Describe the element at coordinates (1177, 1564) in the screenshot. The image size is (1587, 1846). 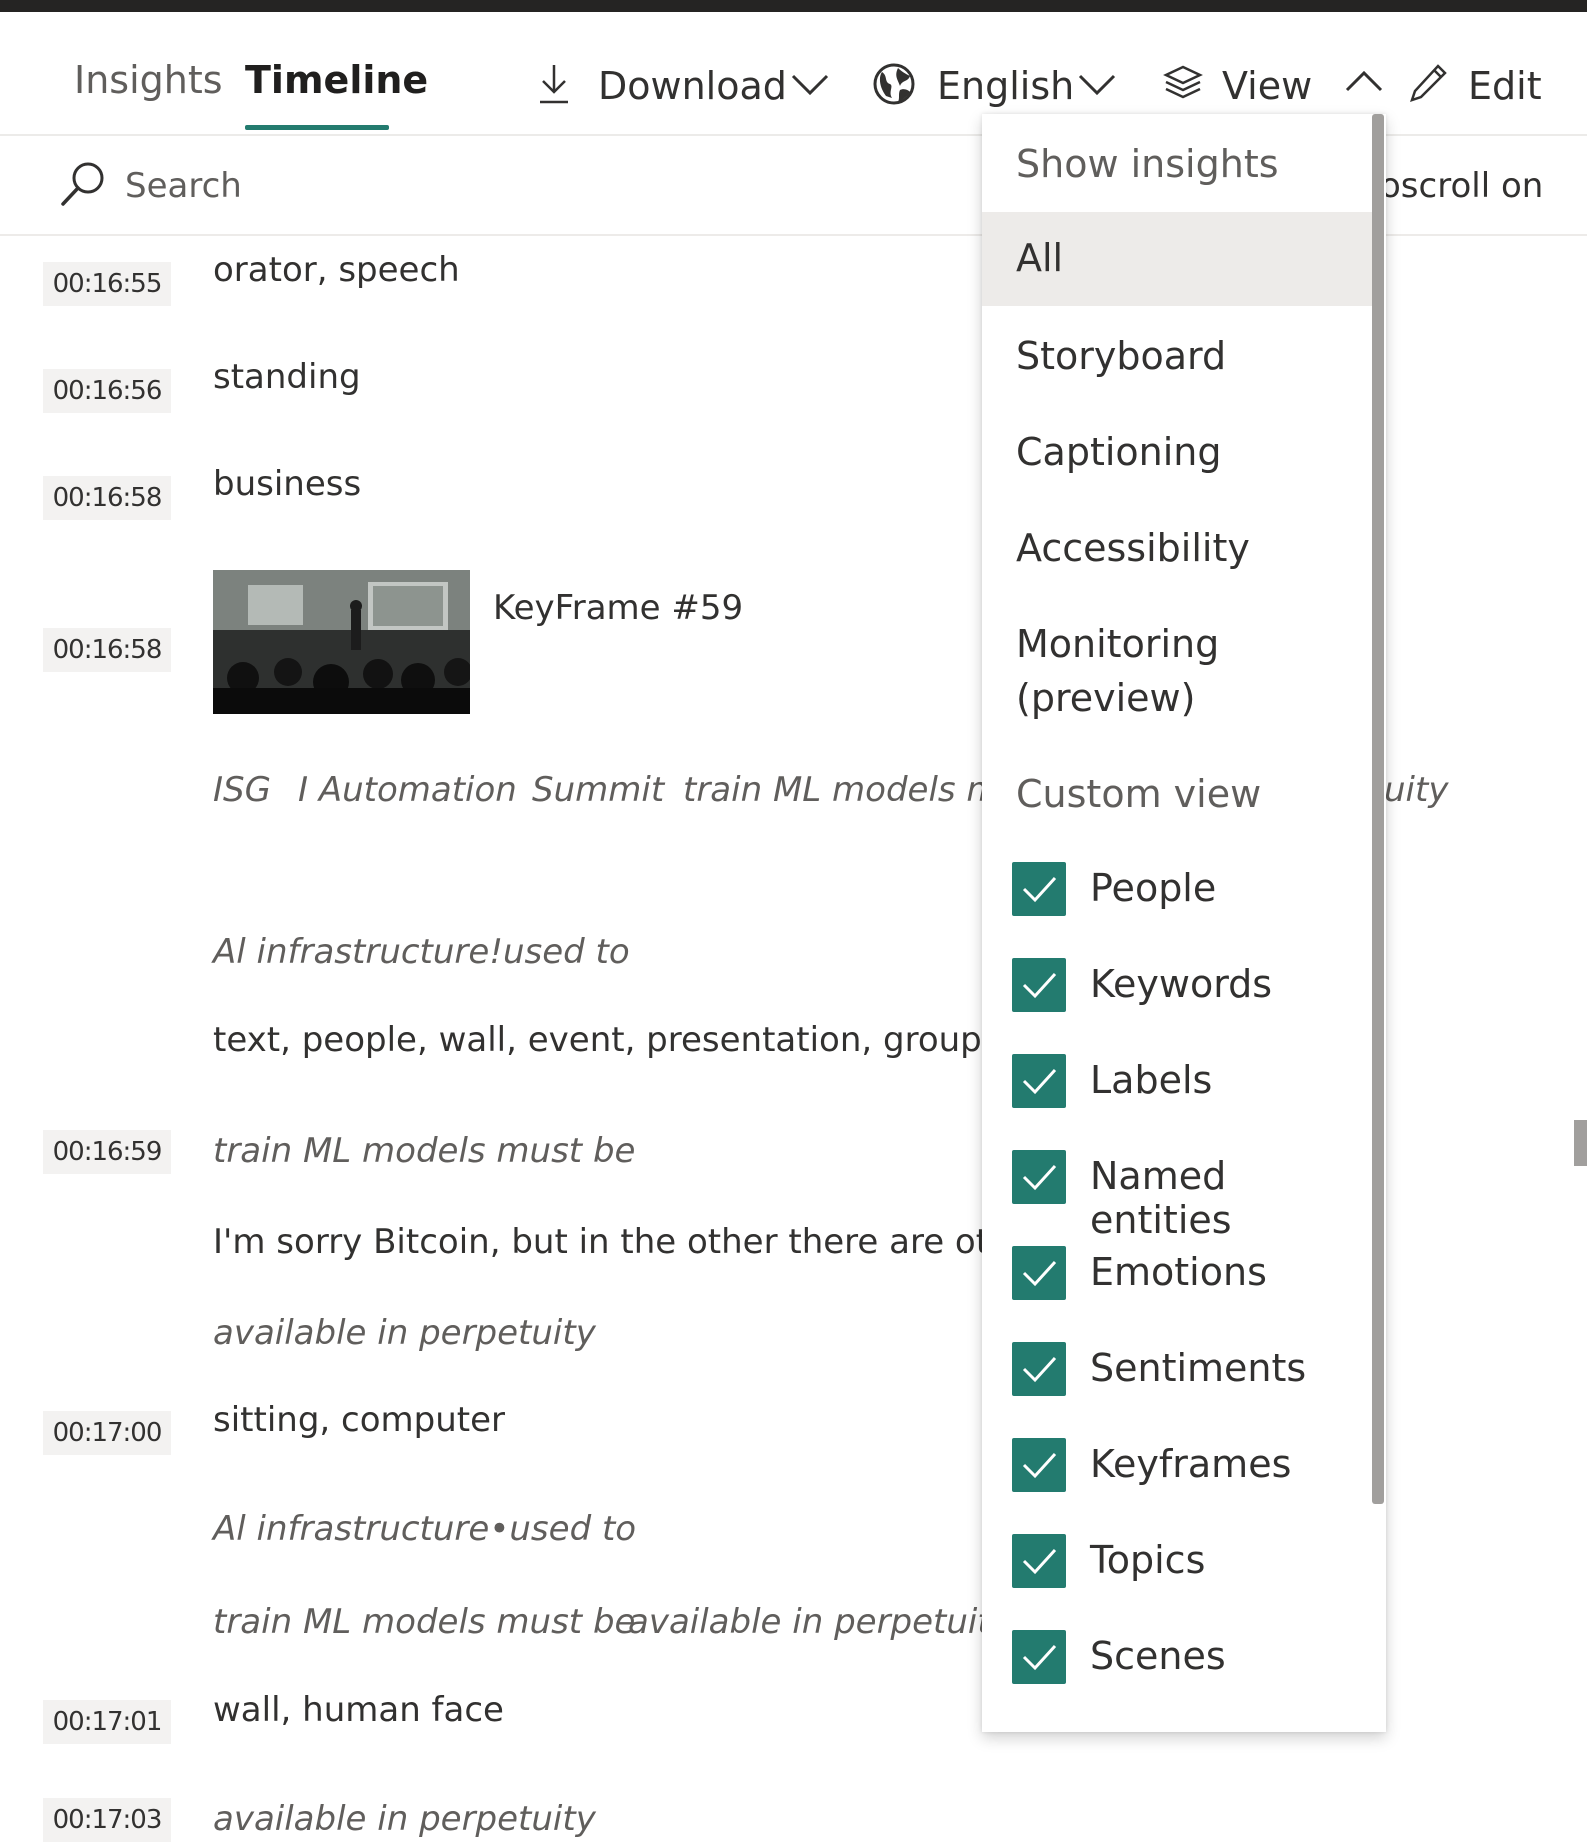
I see `checkbox-topics: Topics` at that location.